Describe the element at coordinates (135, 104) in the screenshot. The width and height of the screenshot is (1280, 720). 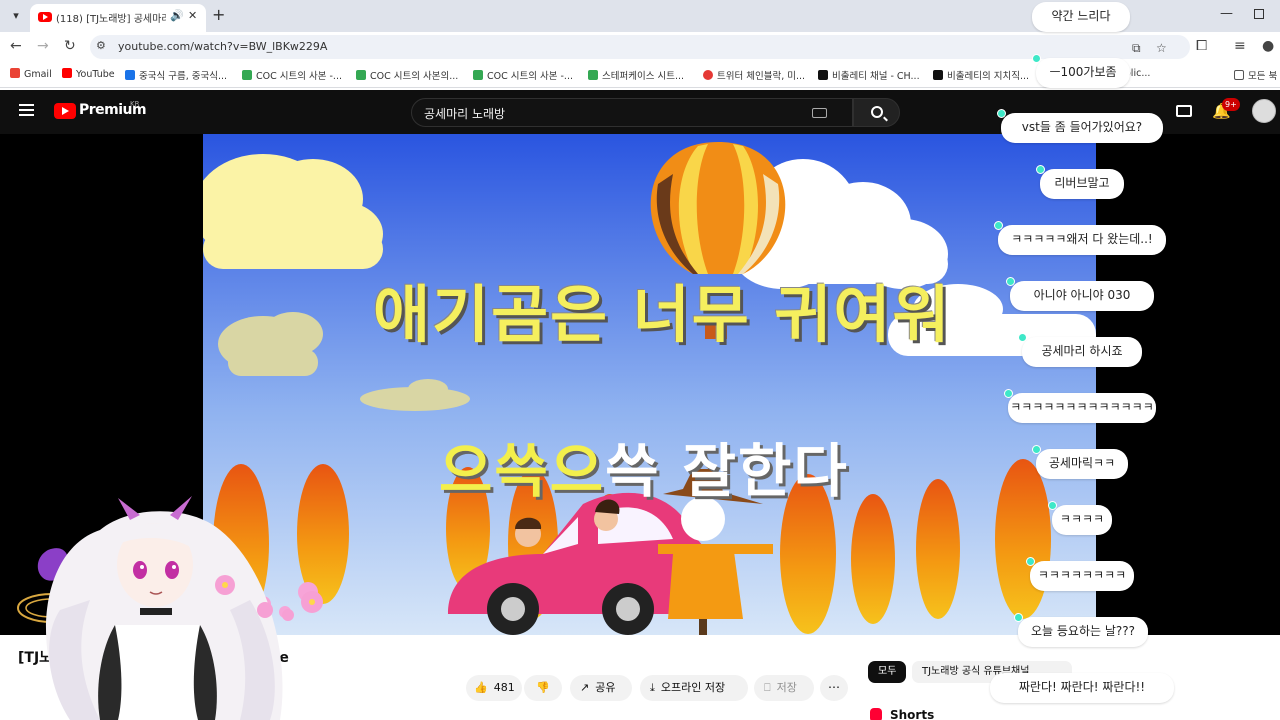
I see `region-code: KR` at that location.